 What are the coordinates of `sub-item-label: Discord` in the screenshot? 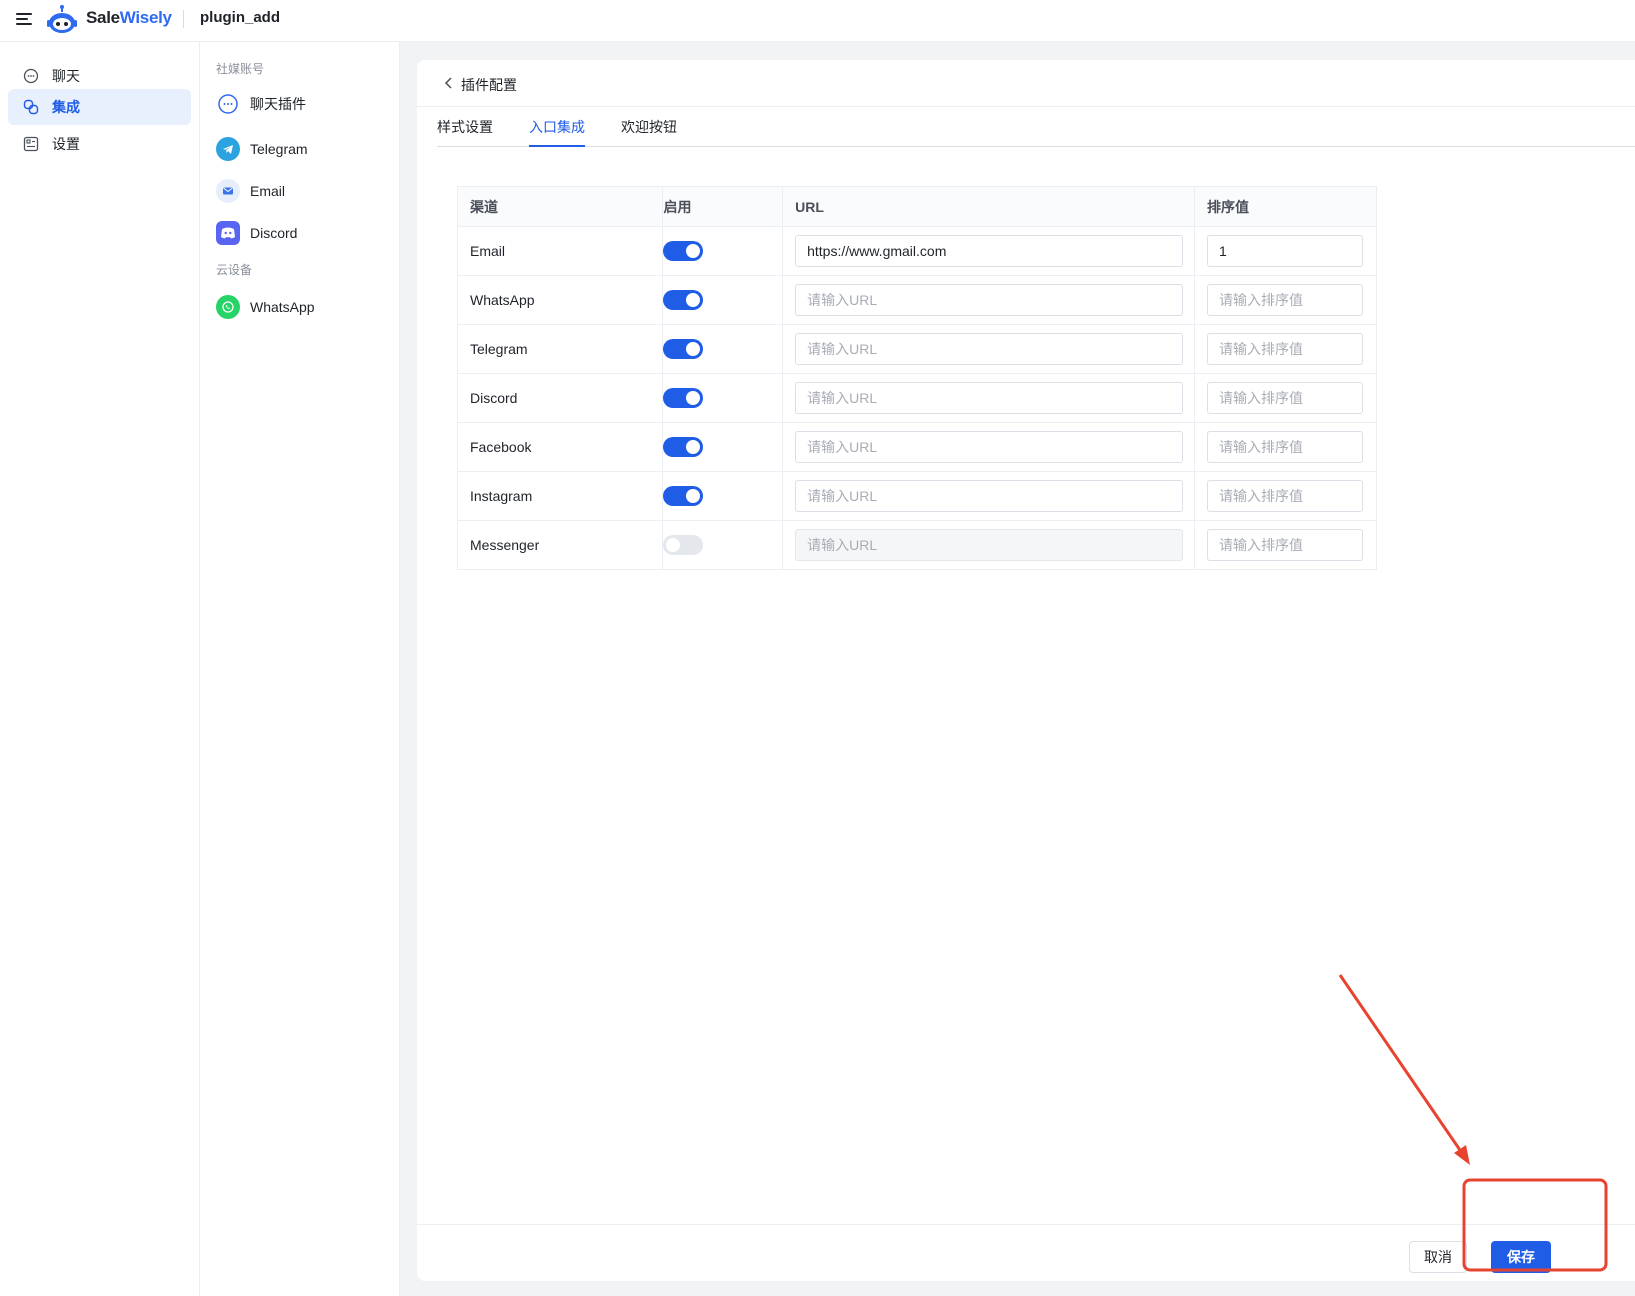 It's located at (274, 233).